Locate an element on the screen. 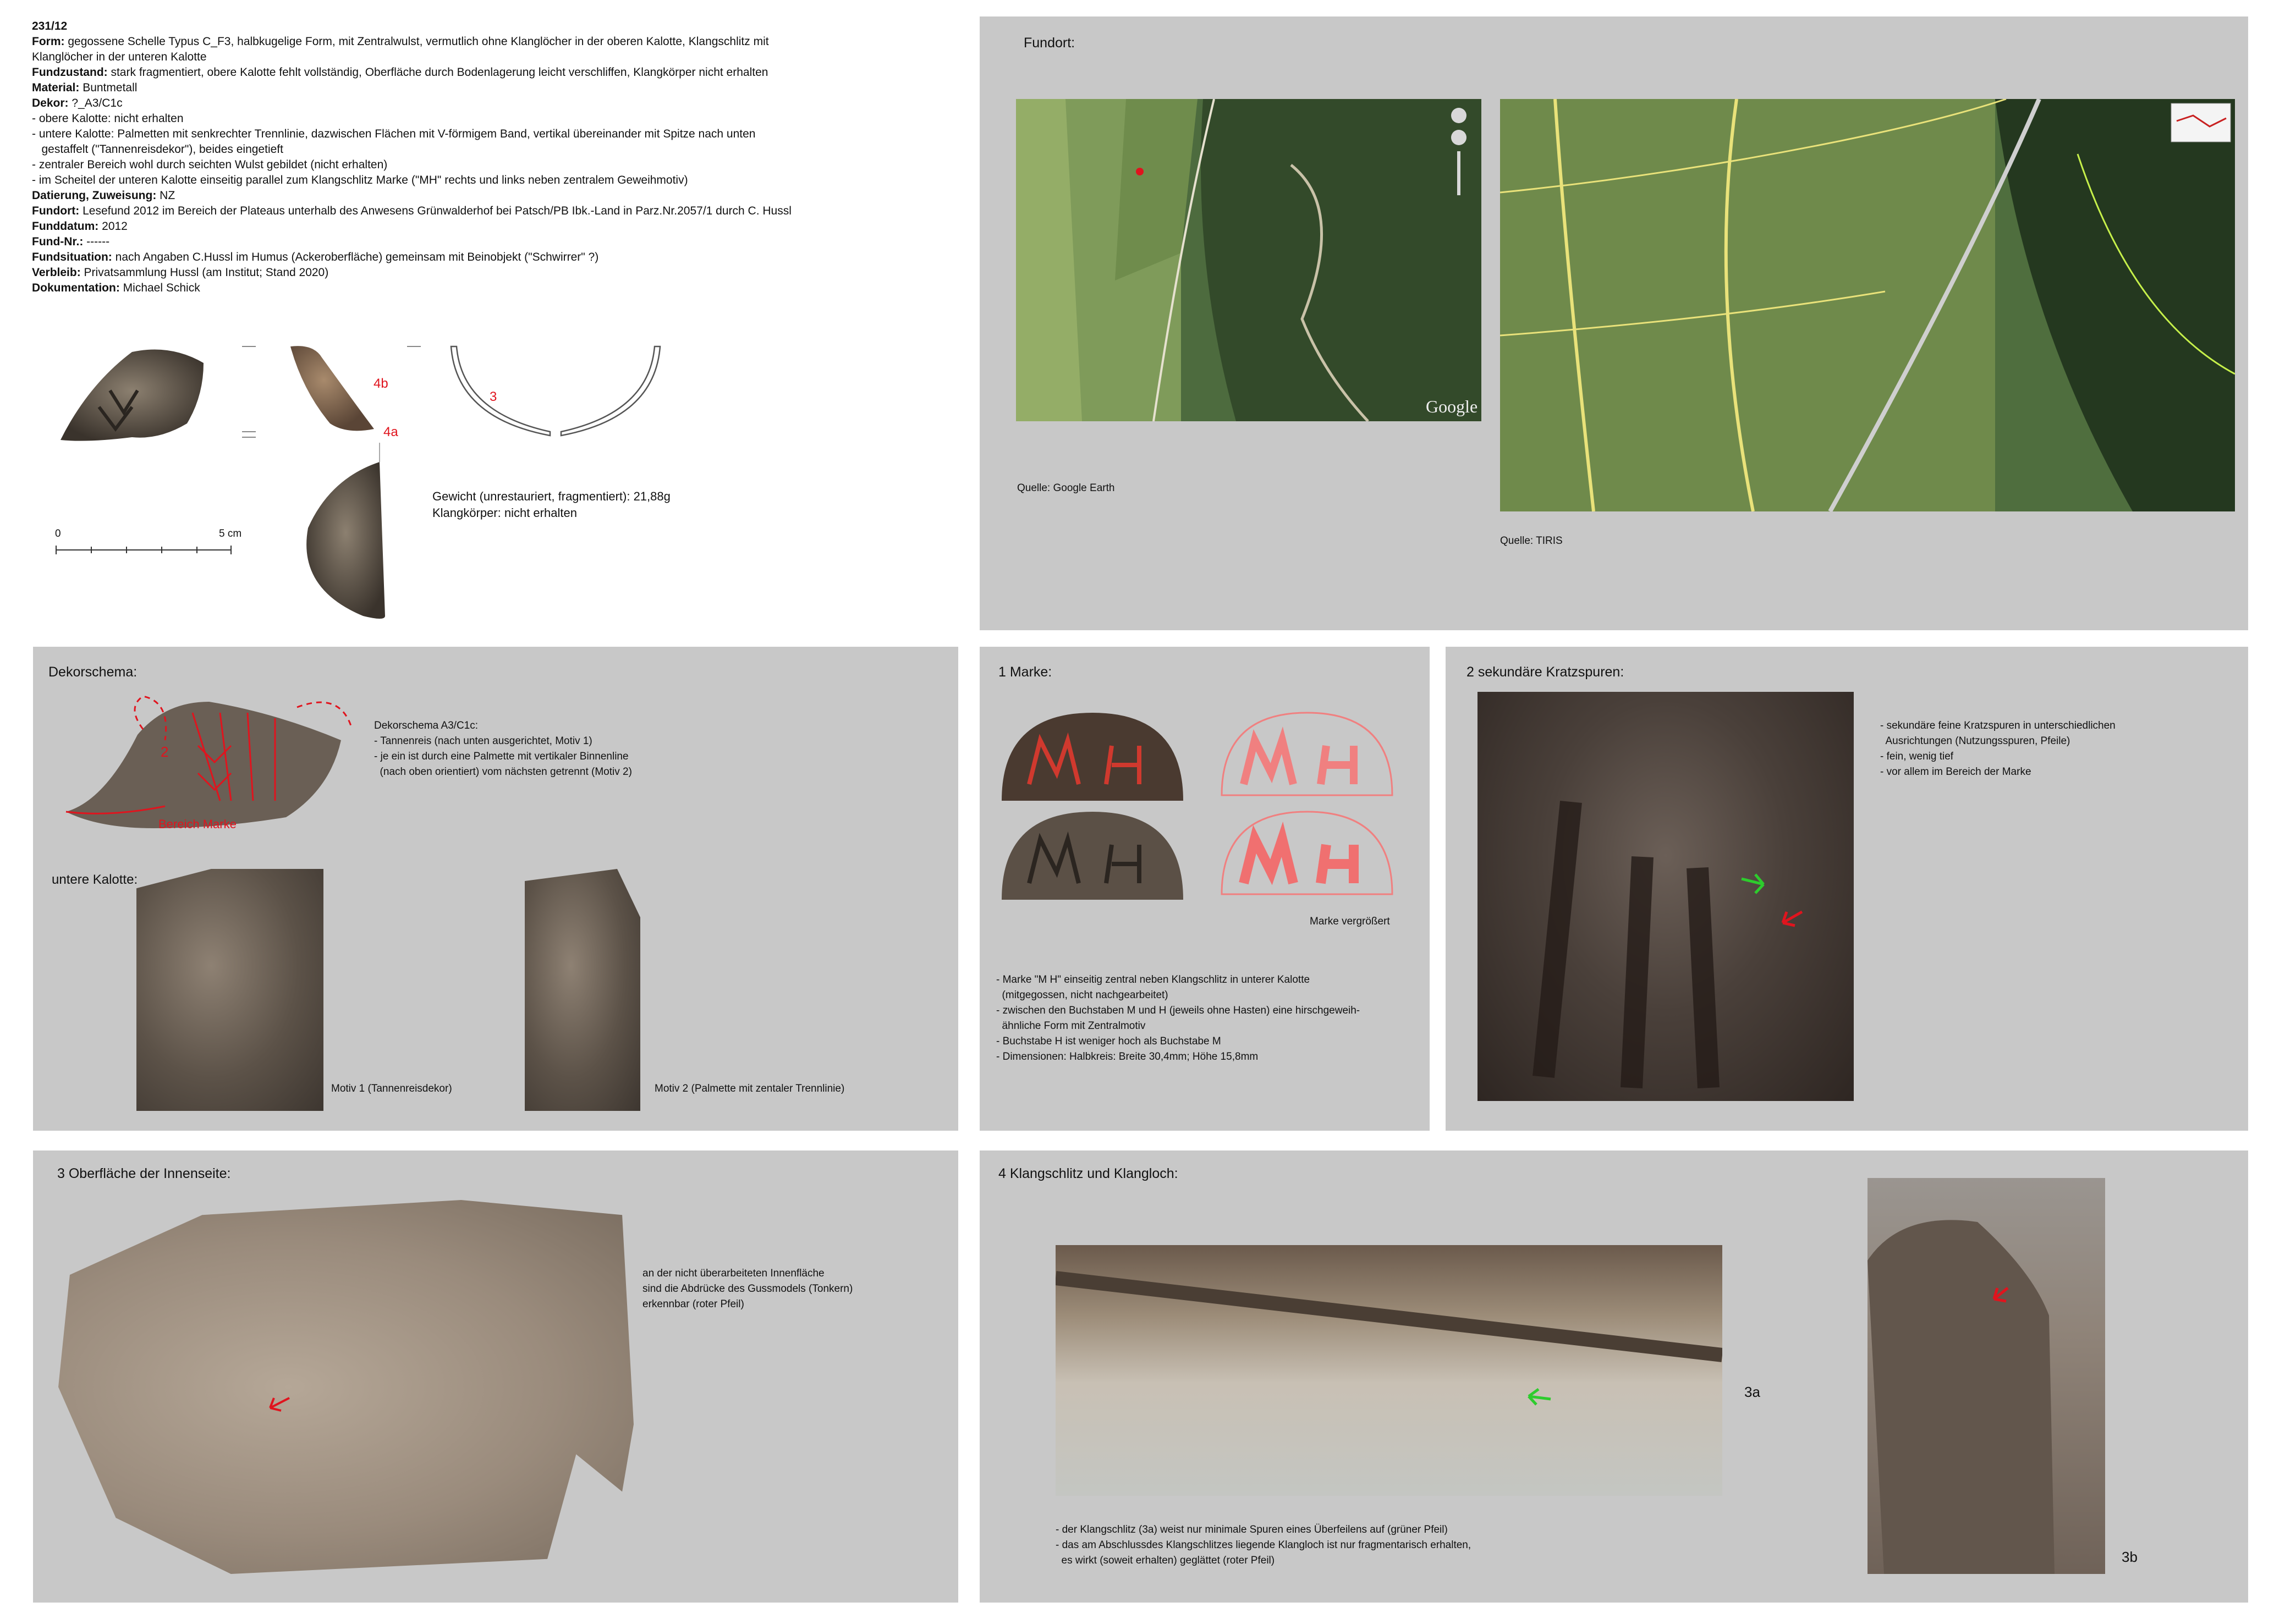 The height and width of the screenshot is (1624, 2274). record-key: Fund-Nr.: is located at coordinates (58, 241).